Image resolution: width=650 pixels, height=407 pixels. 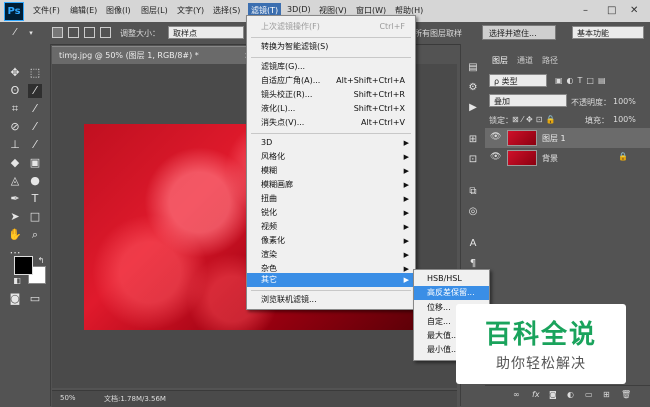 What do you see at coordinates (35, 235) in the screenshot?
I see `zoom-tool-icon: ⌕` at bounding box center [35, 235].